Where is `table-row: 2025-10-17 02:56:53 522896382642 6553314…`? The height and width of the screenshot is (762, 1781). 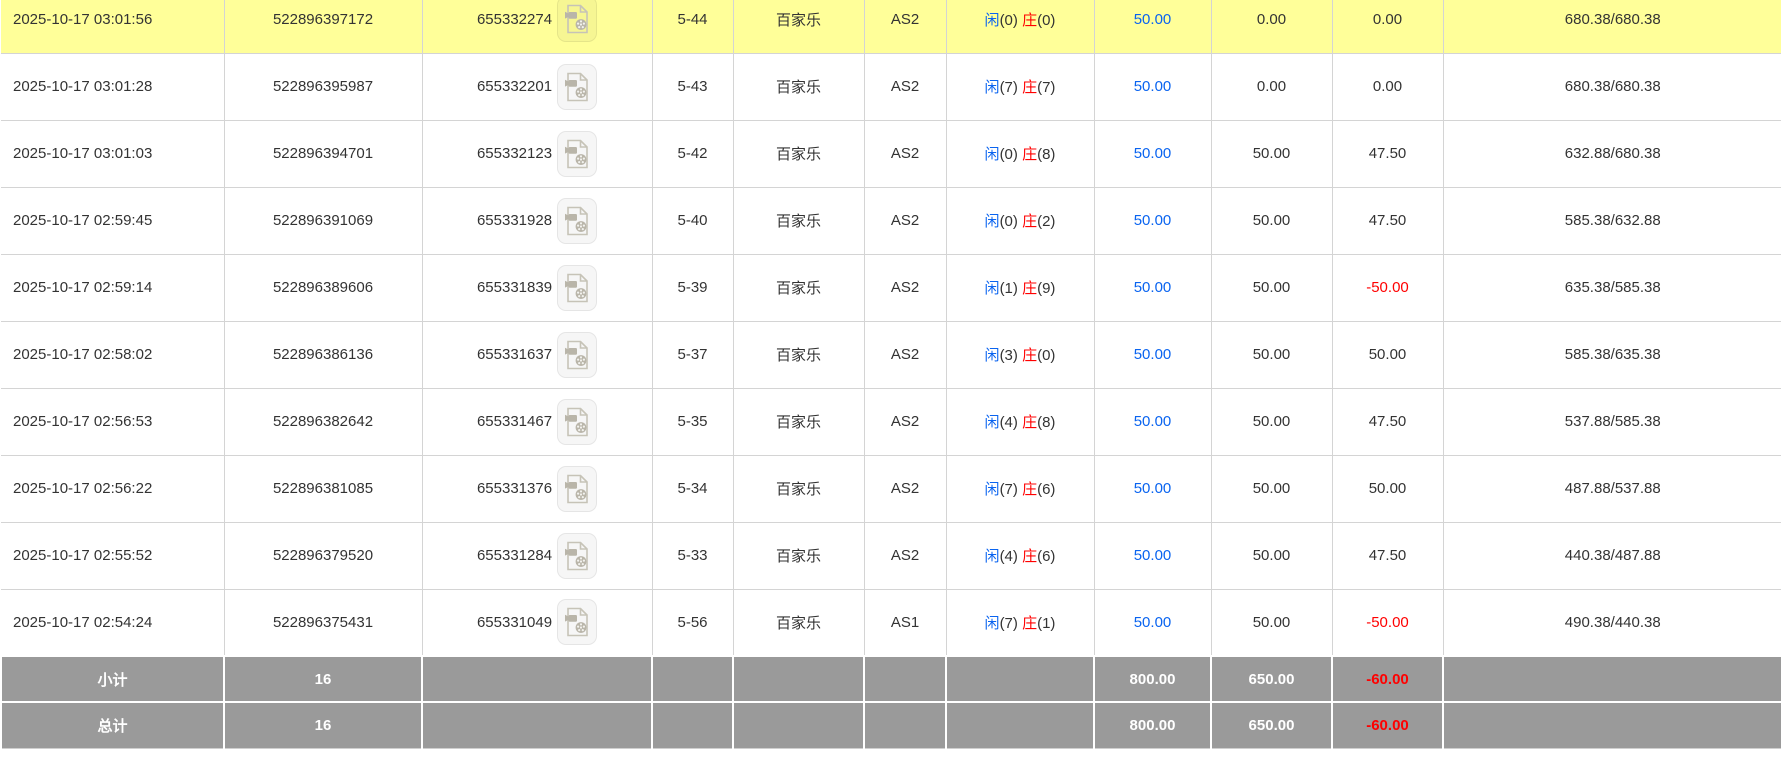
table-row: 2025-10-17 02:56:53 522896382642 6553314… is located at coordinates (891, 422).